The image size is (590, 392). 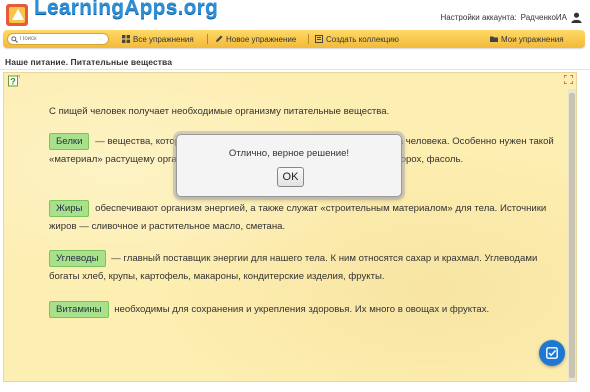 I want to click on folder-icon, so click(x=494, y=39).